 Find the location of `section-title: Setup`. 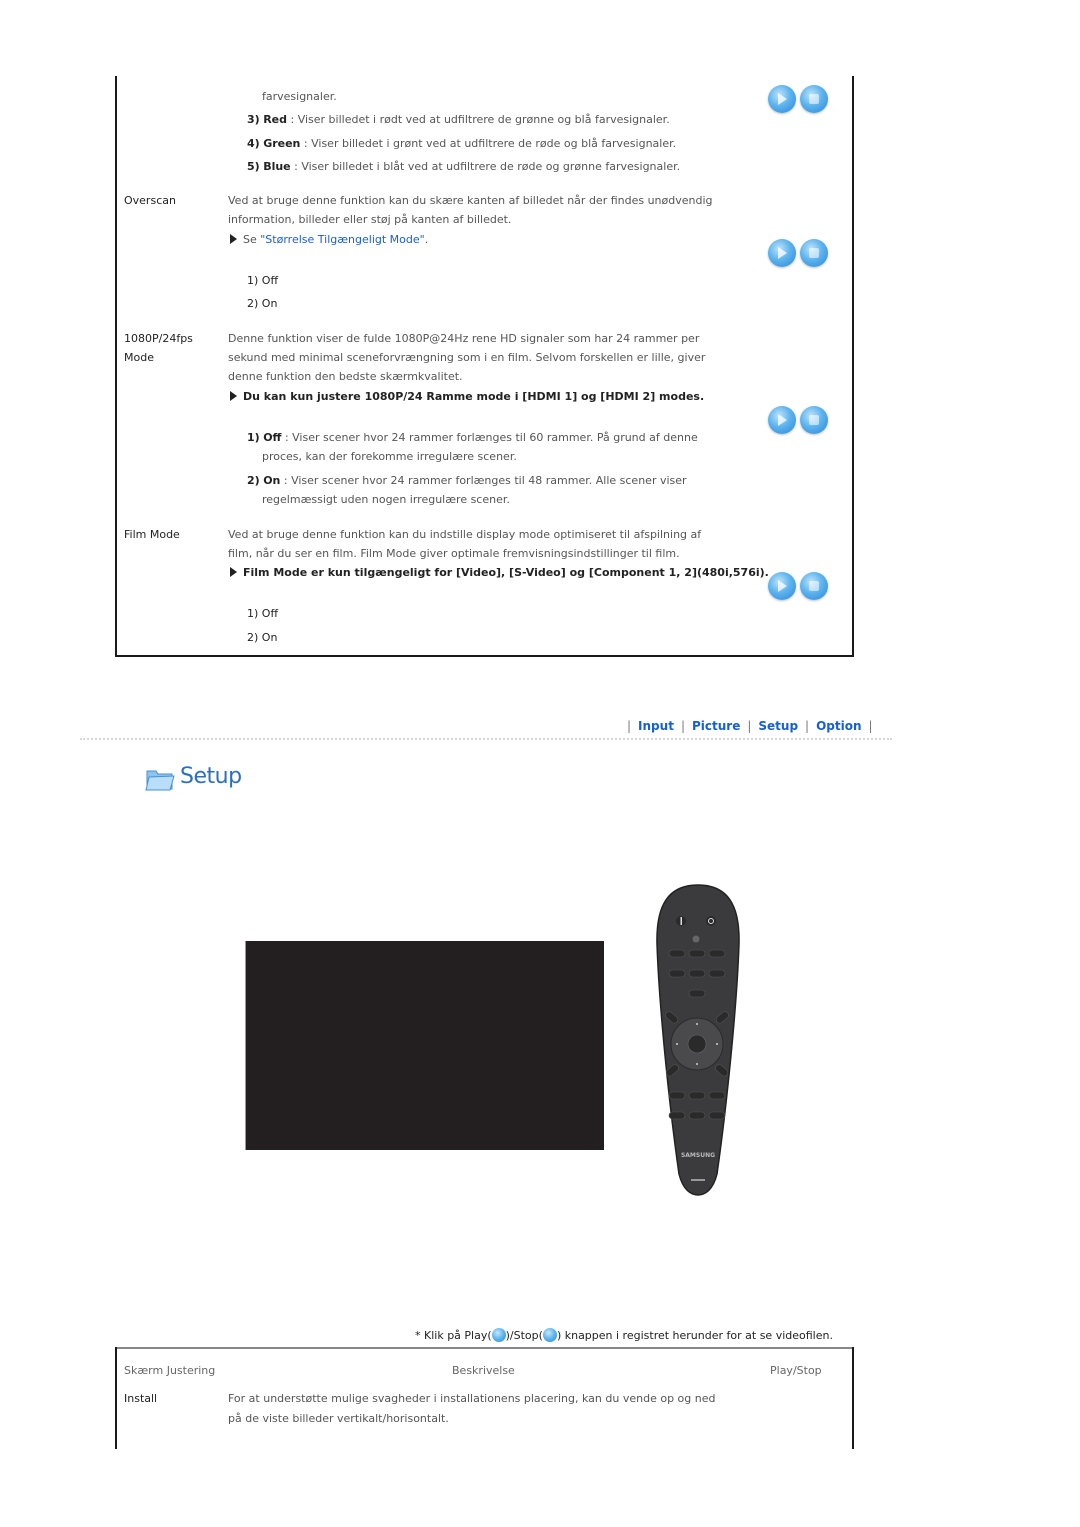

section-title: Setup is located at coordinates (211, 776).